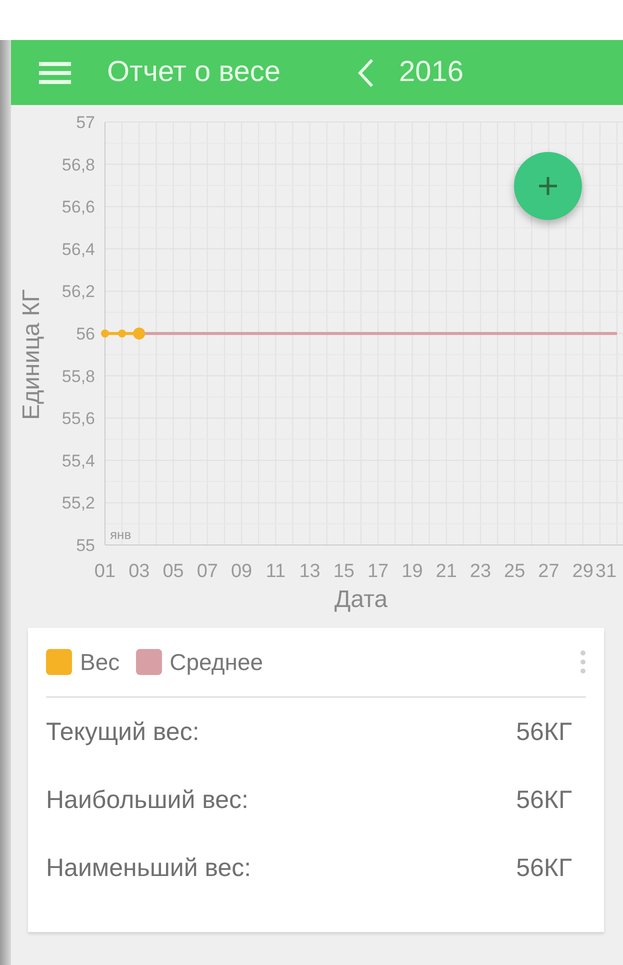  What do you see at coordinates (149, 868) in the screenshot?
I see `stat-label: Наименьший вес:` at bounding box center [149, 868].